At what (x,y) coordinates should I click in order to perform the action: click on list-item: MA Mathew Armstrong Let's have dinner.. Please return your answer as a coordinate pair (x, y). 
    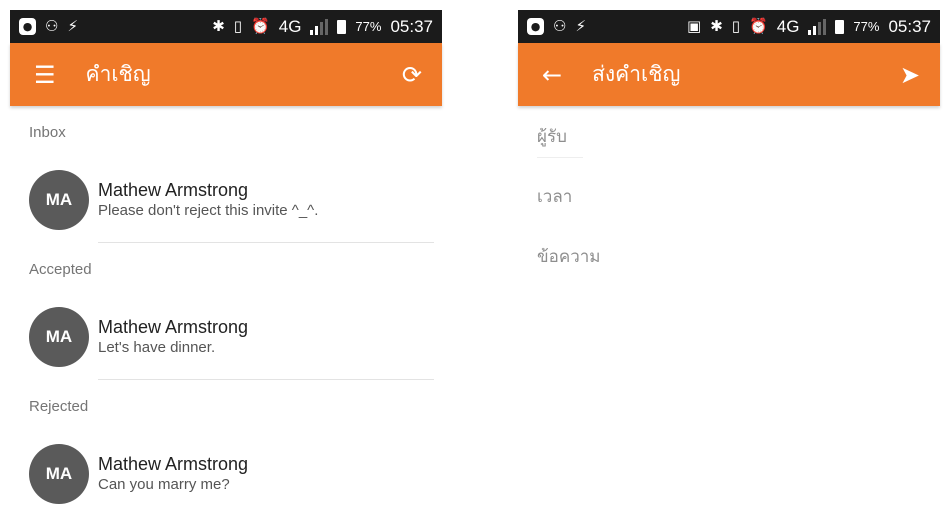
    Looking at the image, I should click on (226, 337).